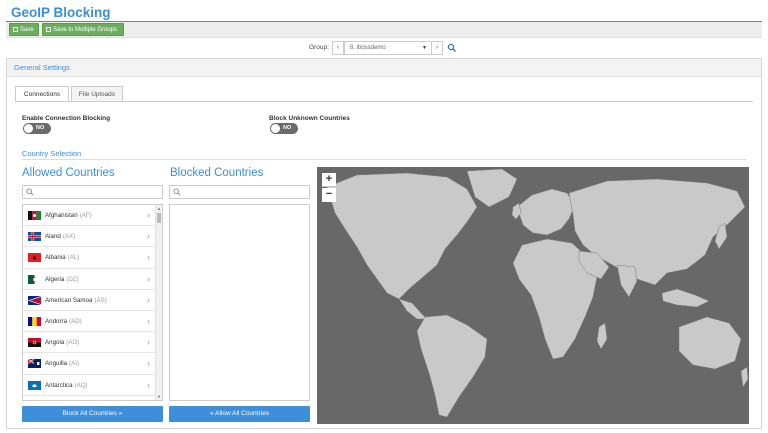 The image size is (768, 433). Describe the element at coordinates (92, 385) in the screenshot. I see `list-item: Antarctica (AQ) ›` at that location.